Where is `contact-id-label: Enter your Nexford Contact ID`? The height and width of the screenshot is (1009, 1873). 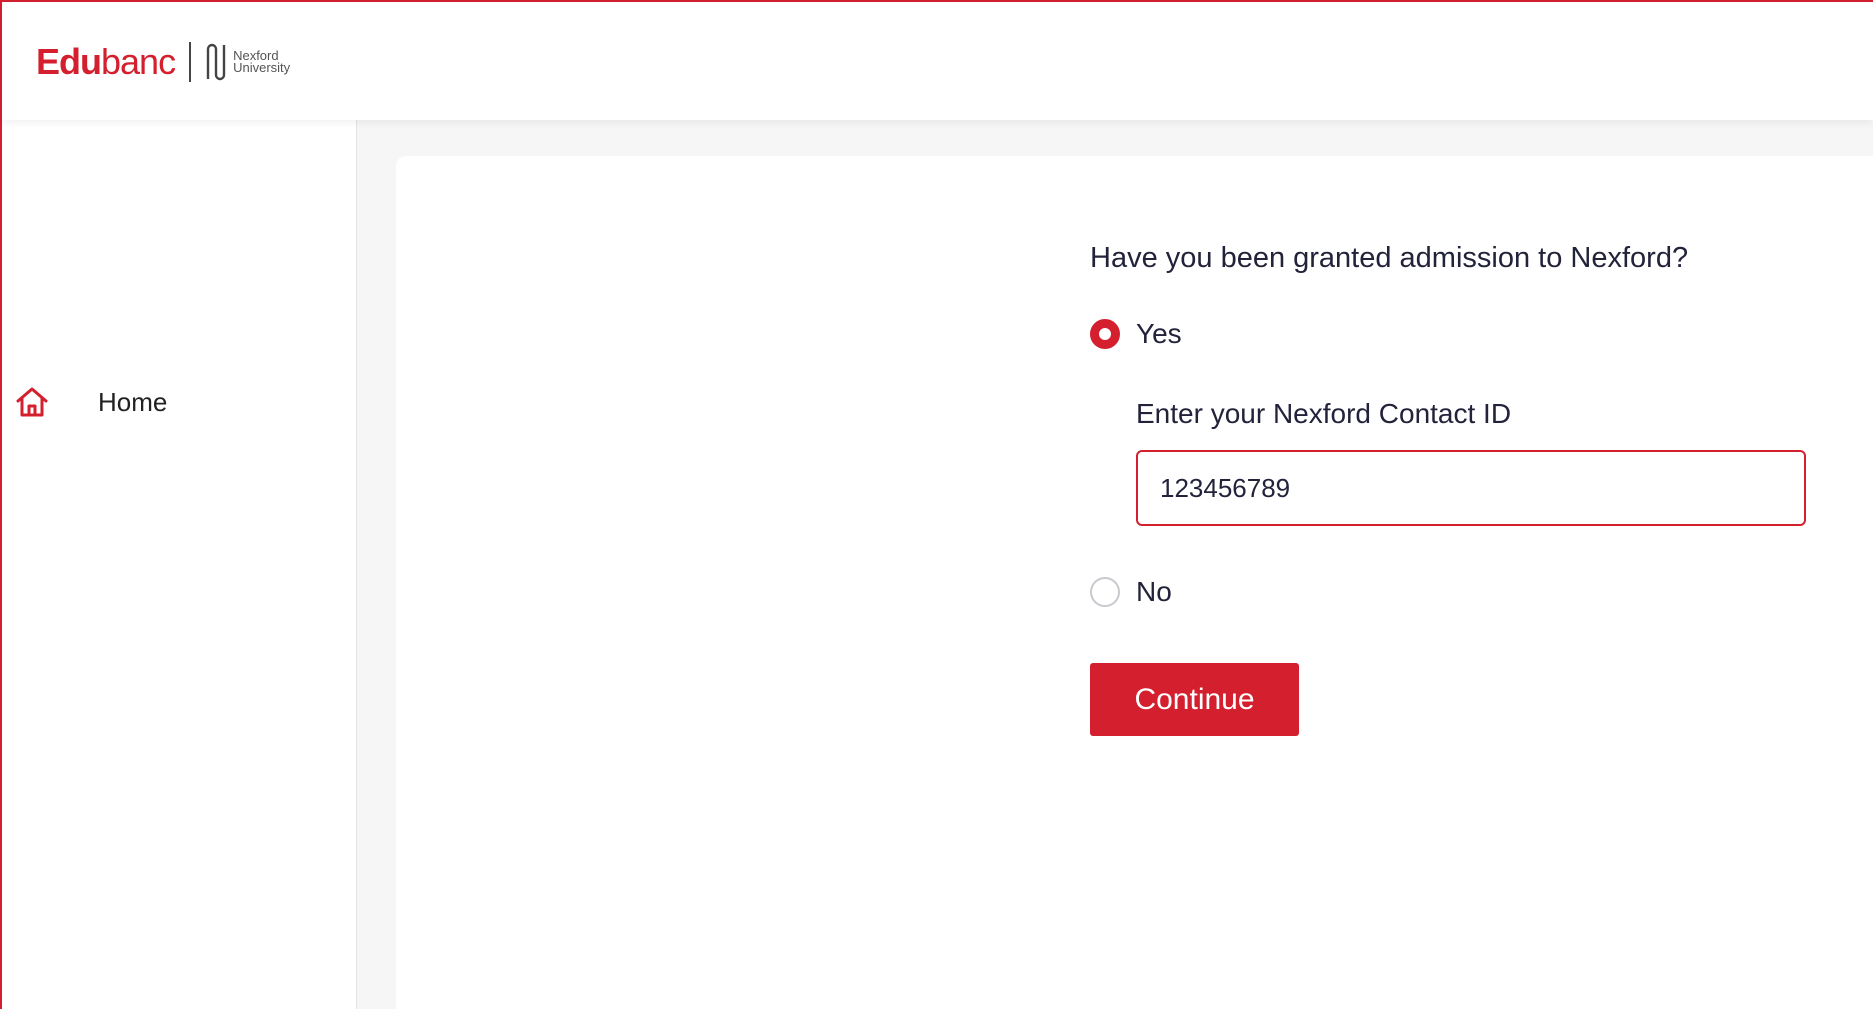
contact-id-label: Enter your Nexford Contact ID is located at coordinates (1324, 413).